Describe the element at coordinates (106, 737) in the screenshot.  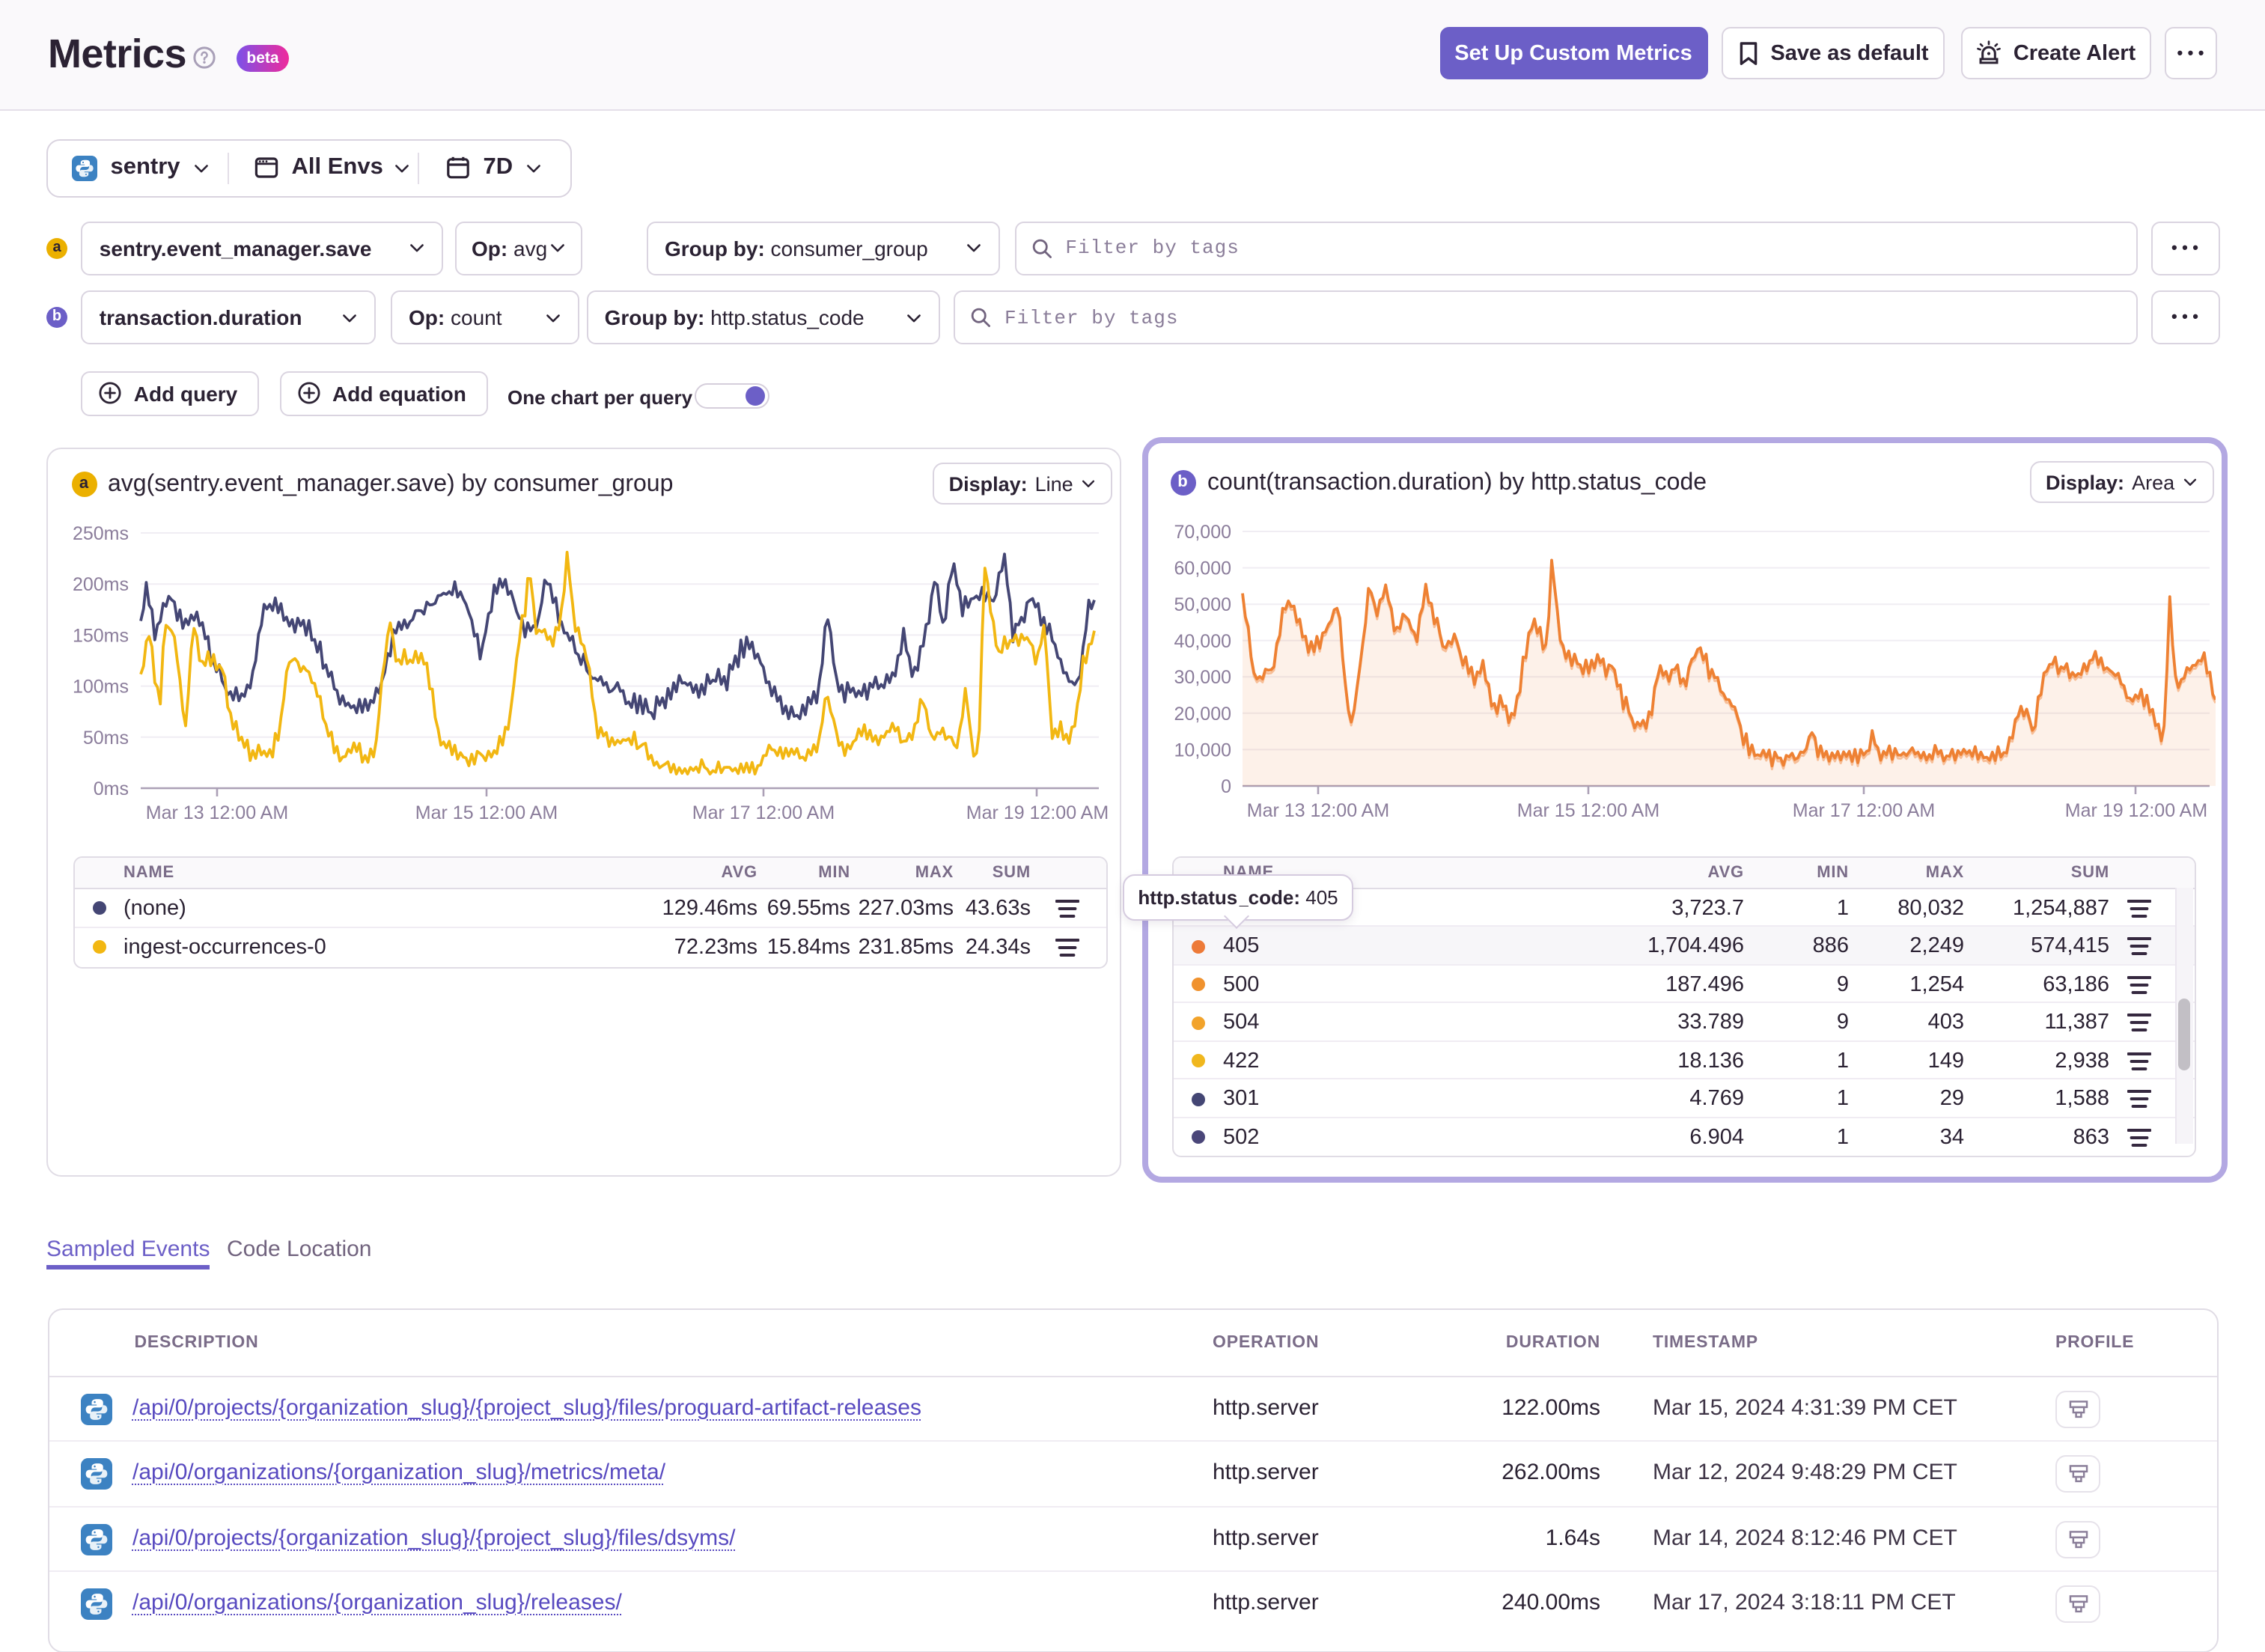
I see `svg-text: 50ms` at that location.